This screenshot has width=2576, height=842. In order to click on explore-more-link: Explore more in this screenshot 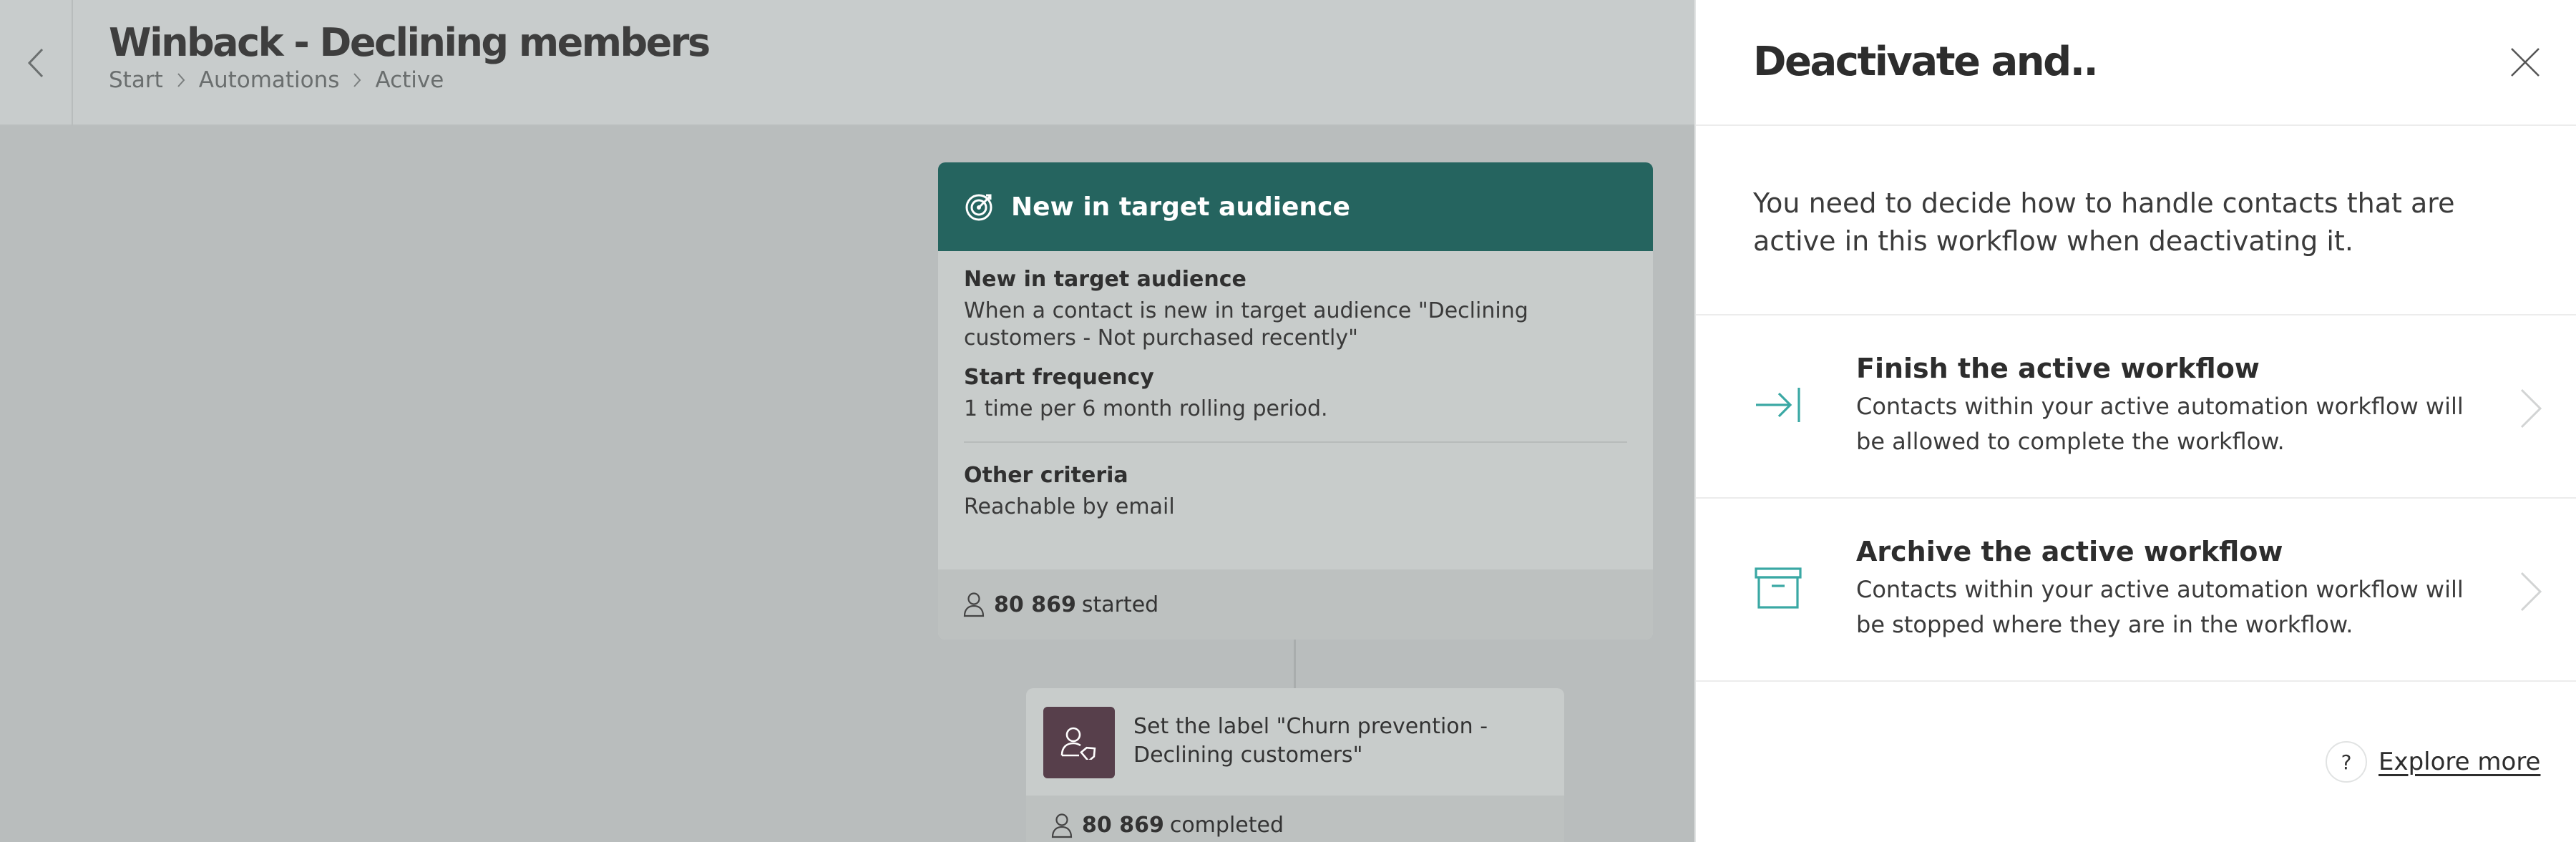, I will do `click(2459, 762)`.